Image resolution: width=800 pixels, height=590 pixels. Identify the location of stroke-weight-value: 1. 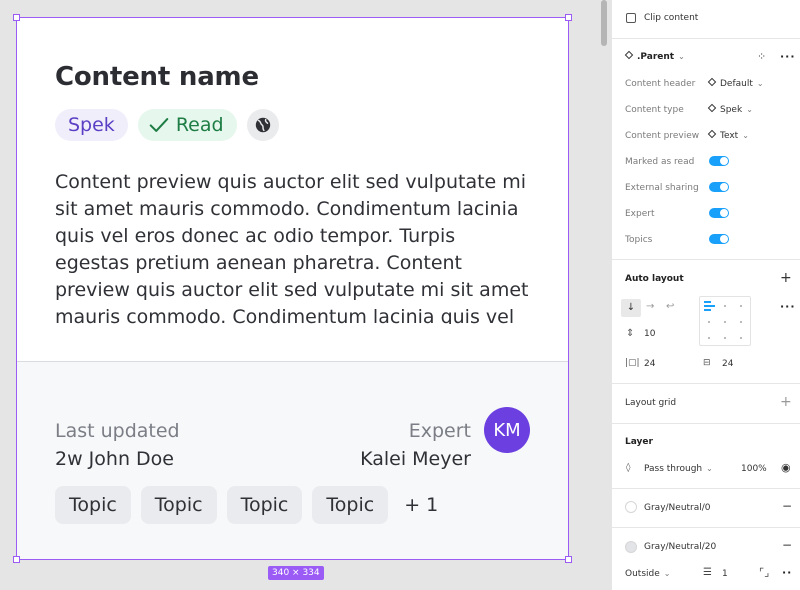
(725, 574).